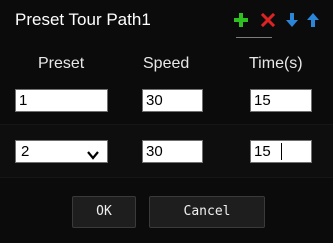  I want to click on cancel-button: Cancel, so click(207, 212).